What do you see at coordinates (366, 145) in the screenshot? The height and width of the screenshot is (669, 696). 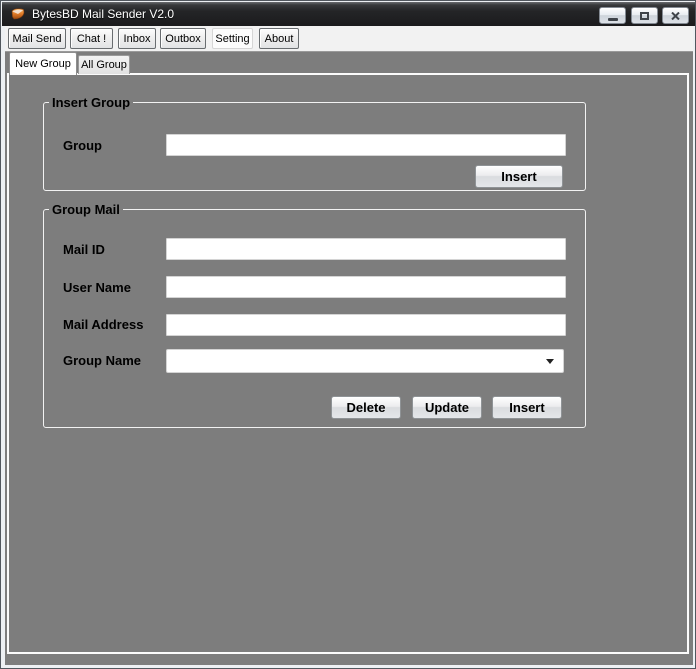 I see `group-input` at bounding box center [366, 145].